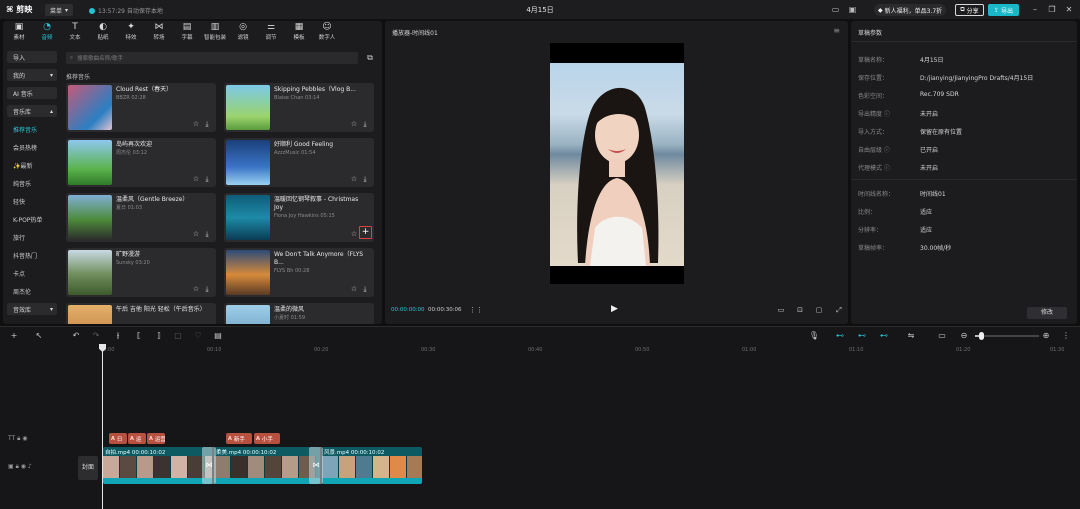  Describe the element at coordinates (32, 147) in the screenshot. I see `category-vip-hot: 会员热榜` at that location.